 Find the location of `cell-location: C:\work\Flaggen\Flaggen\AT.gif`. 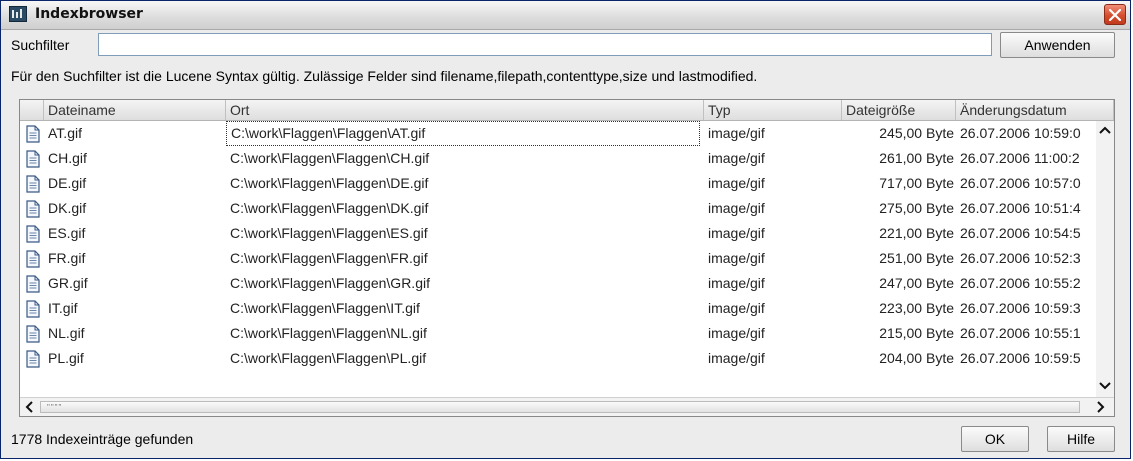

cell-location: C:\work\Flaggen\Flaggen\AT.gif is located at coordinates (463, 133).